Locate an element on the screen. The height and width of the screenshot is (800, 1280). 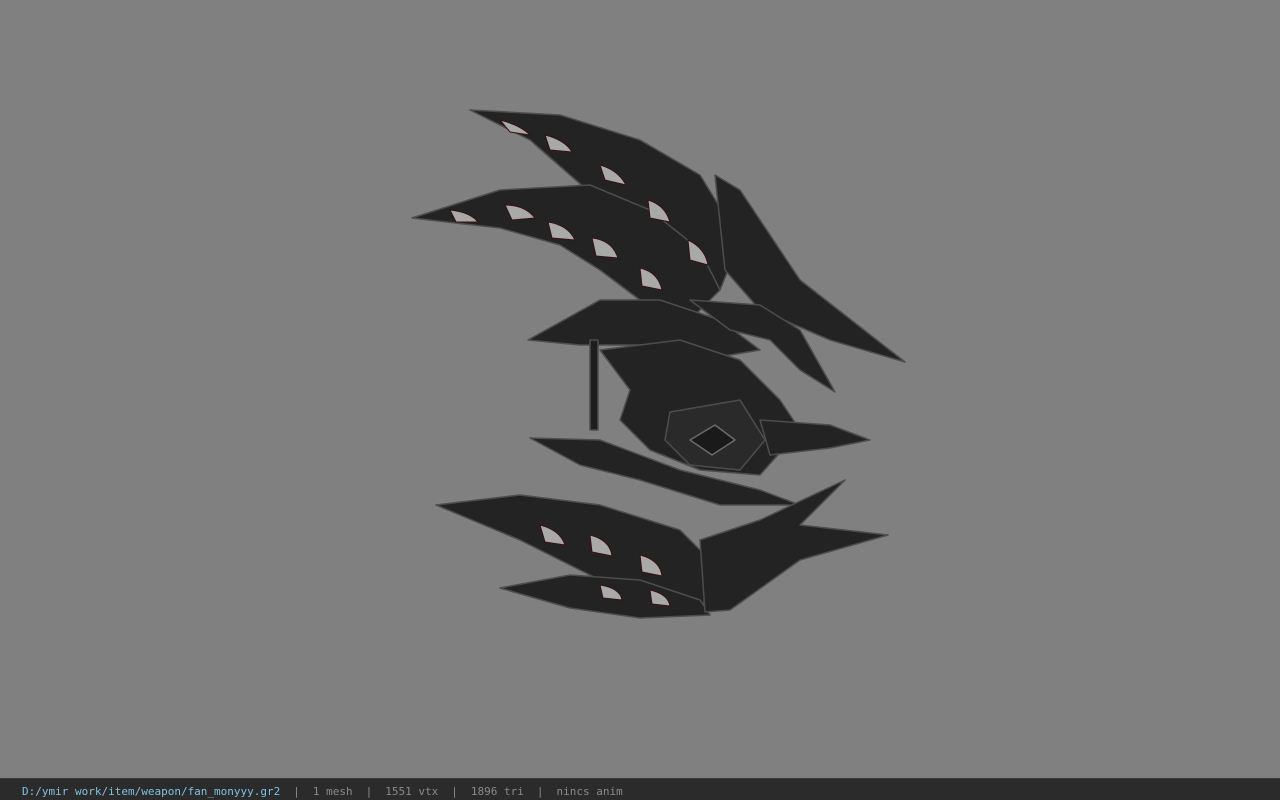
vertex-count: 1551 vtx is located at coordinates (412, 791).